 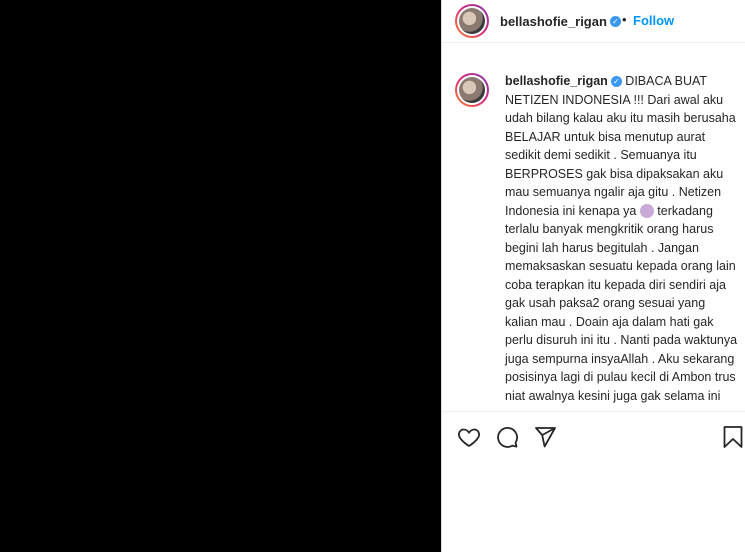 What do you see at coordinates (469, 437) in the screenshot?
I see `heart-icon` at bounding box center [469, 437].